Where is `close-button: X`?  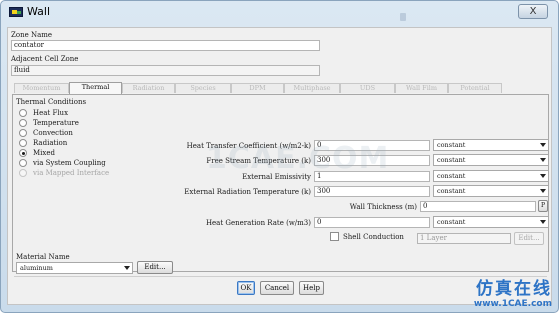
close-button: X is located at coordinates (533, 11).